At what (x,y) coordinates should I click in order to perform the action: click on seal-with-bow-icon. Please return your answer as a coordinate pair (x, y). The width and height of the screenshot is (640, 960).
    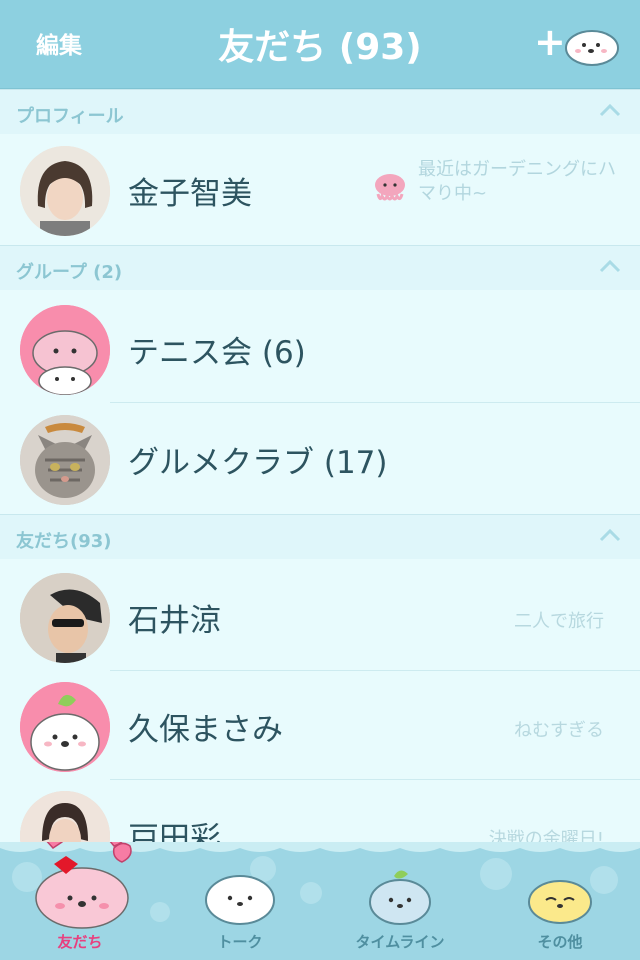
    Looking at the image, I should click on (83, 885).